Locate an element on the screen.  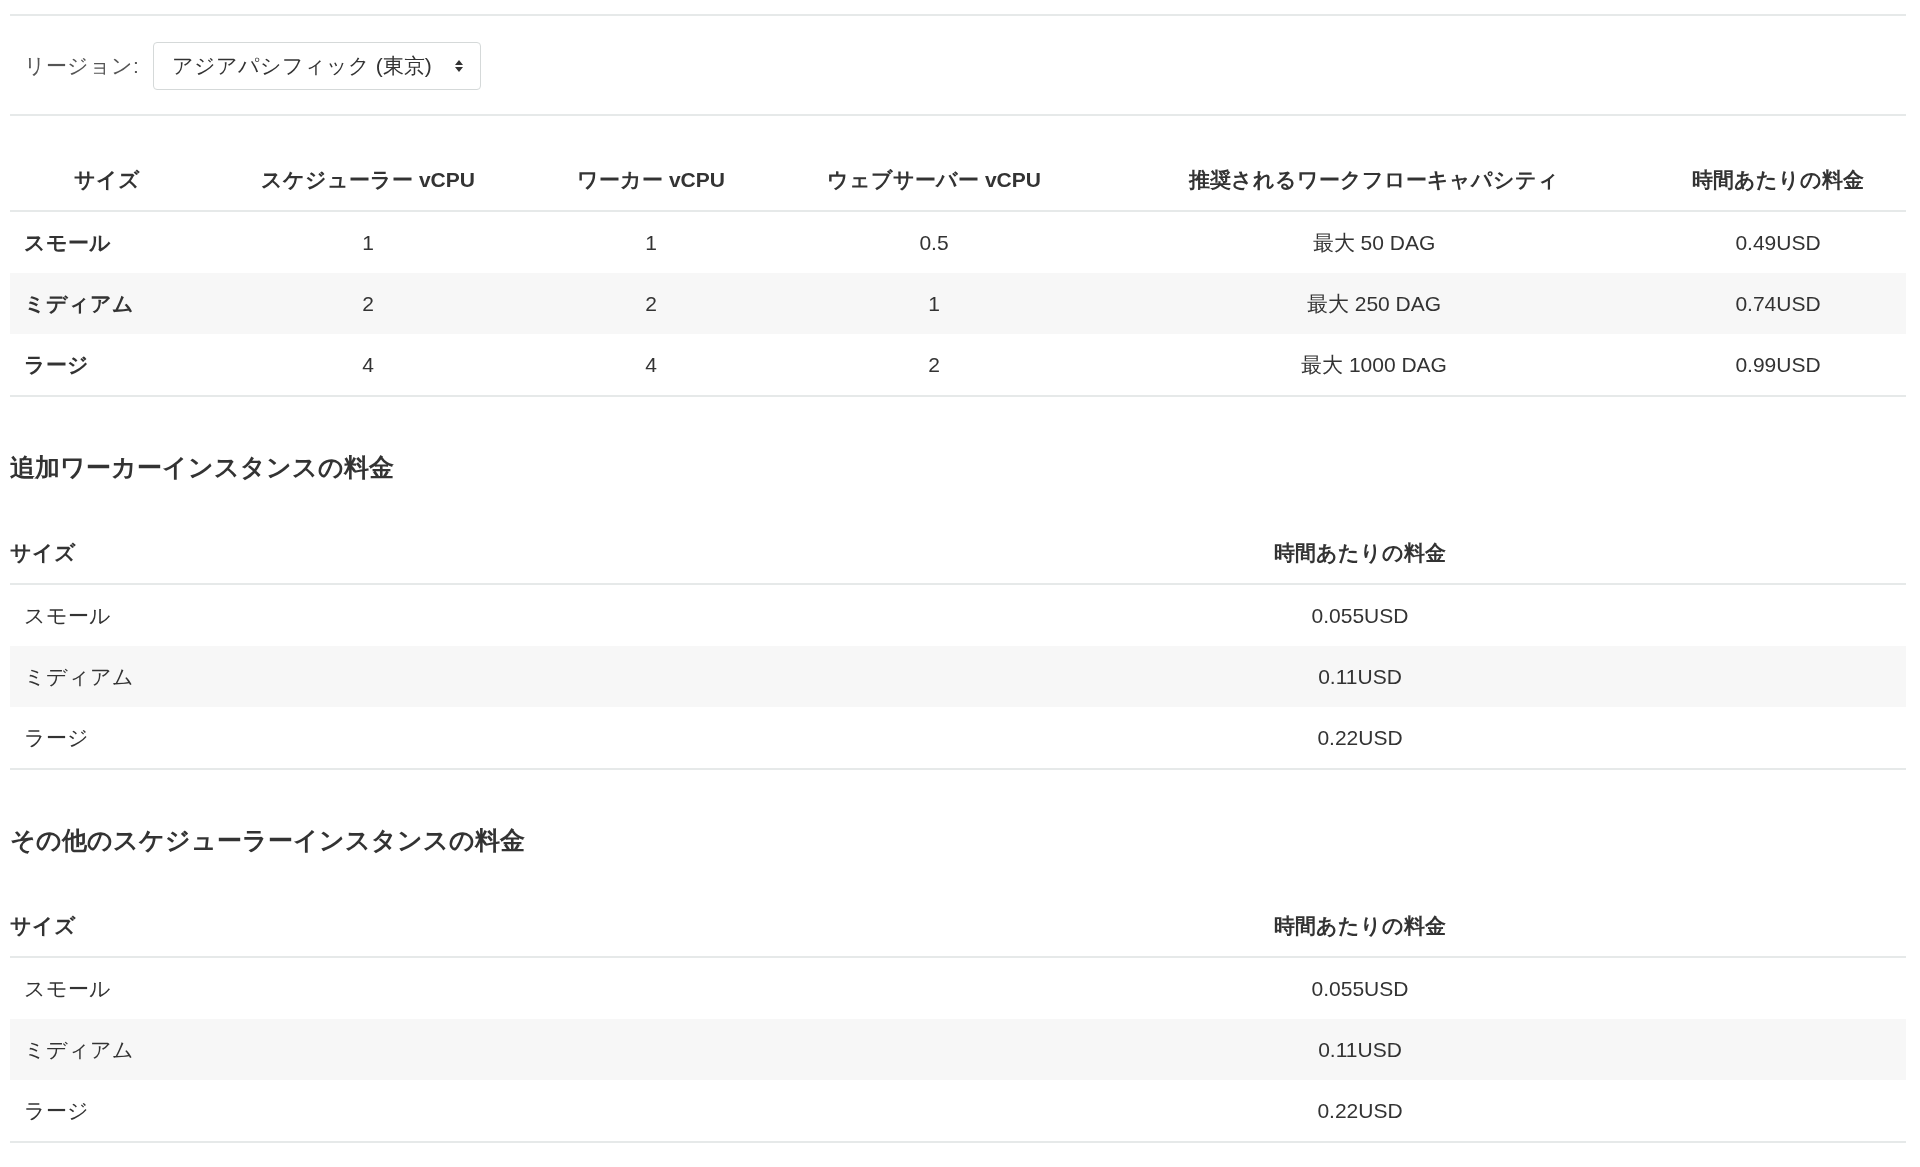
updown-caret-icon is located at coordinates (458, 66).